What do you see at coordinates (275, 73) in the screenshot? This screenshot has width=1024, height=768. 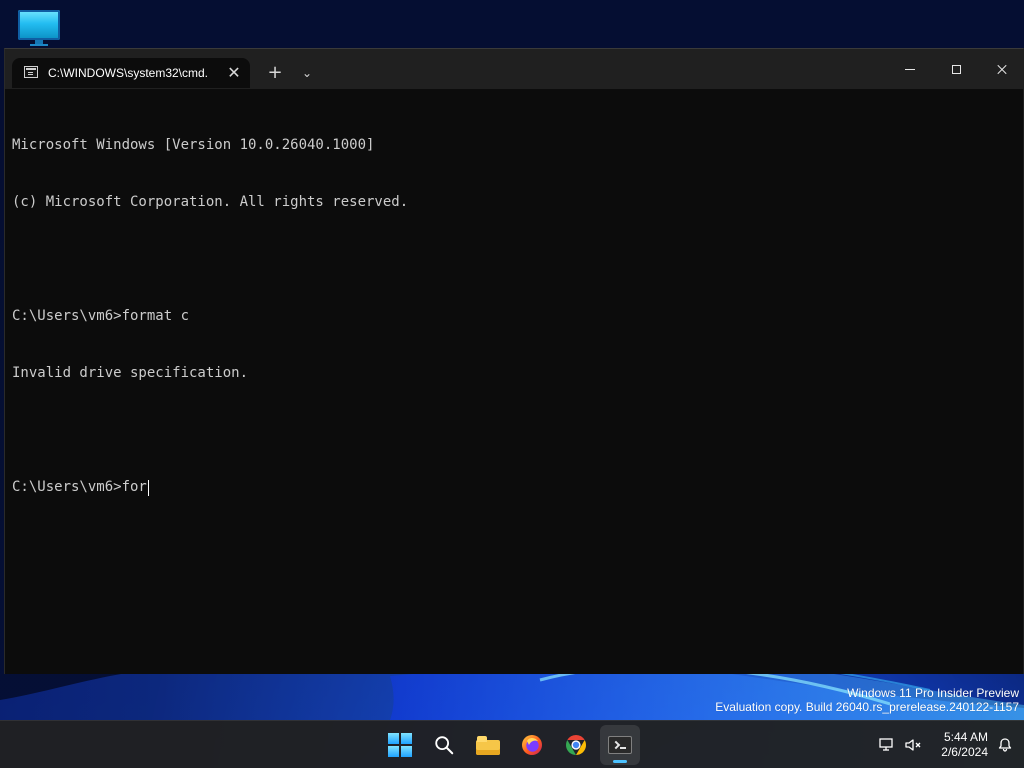 I see `new-tab-button: +` at bounding box center [275, 73].